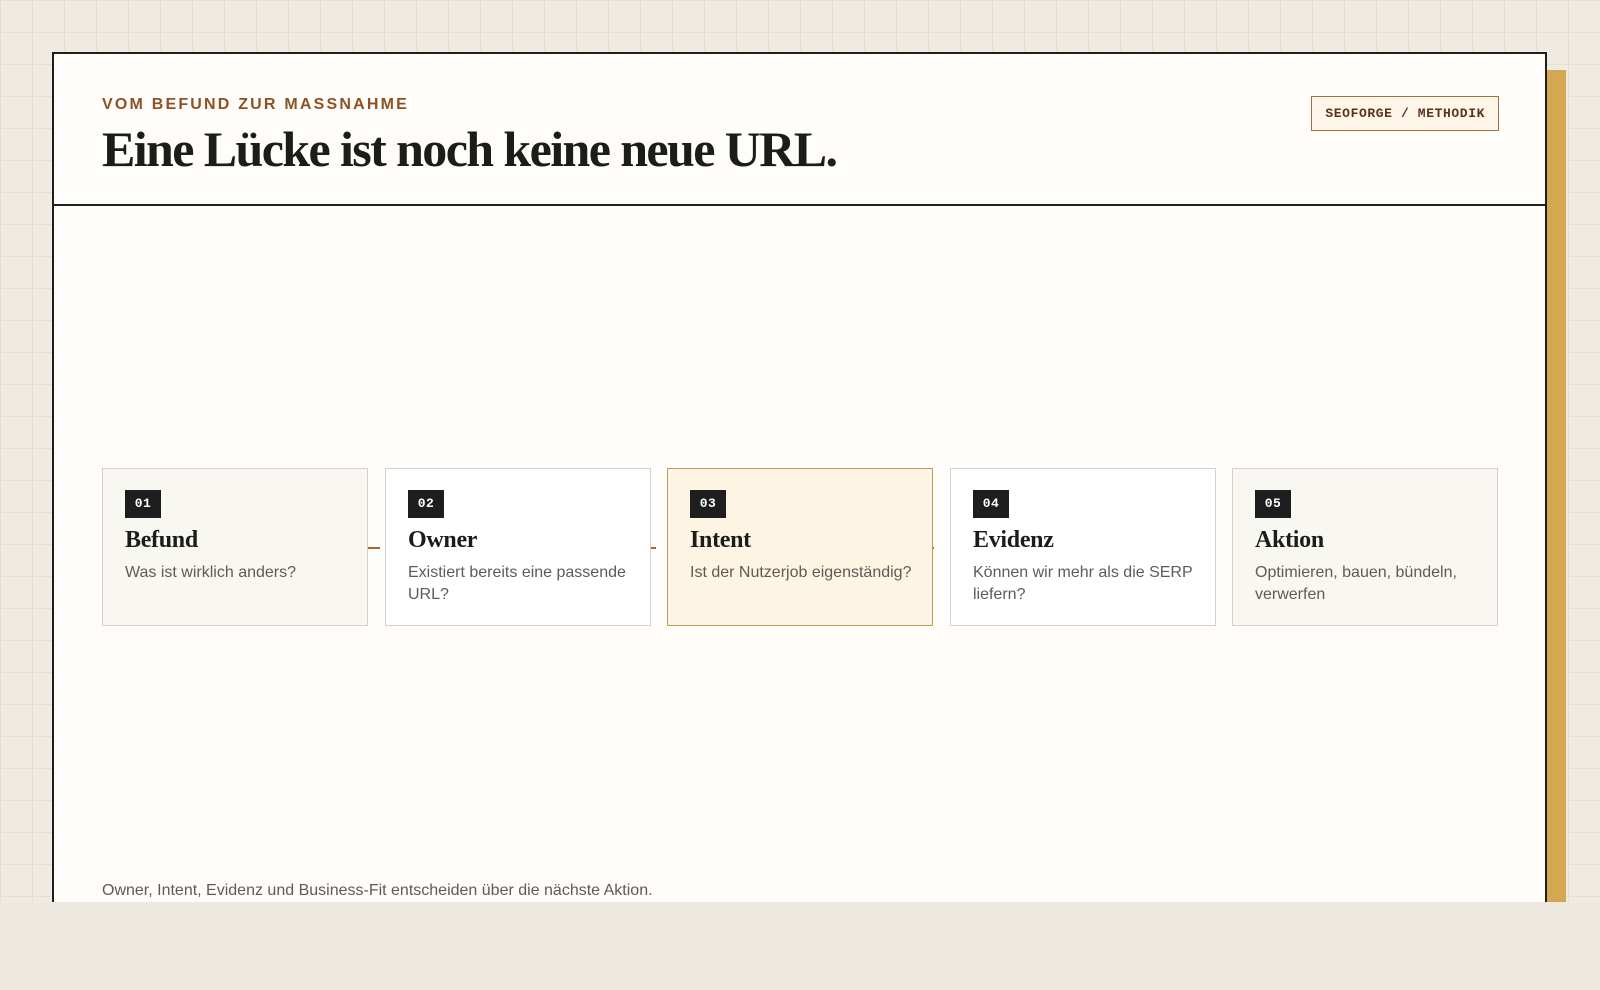 The height and width of the screenshot is (990, 1600). I want to click on step-number-badge: 04, so click(991, 504).